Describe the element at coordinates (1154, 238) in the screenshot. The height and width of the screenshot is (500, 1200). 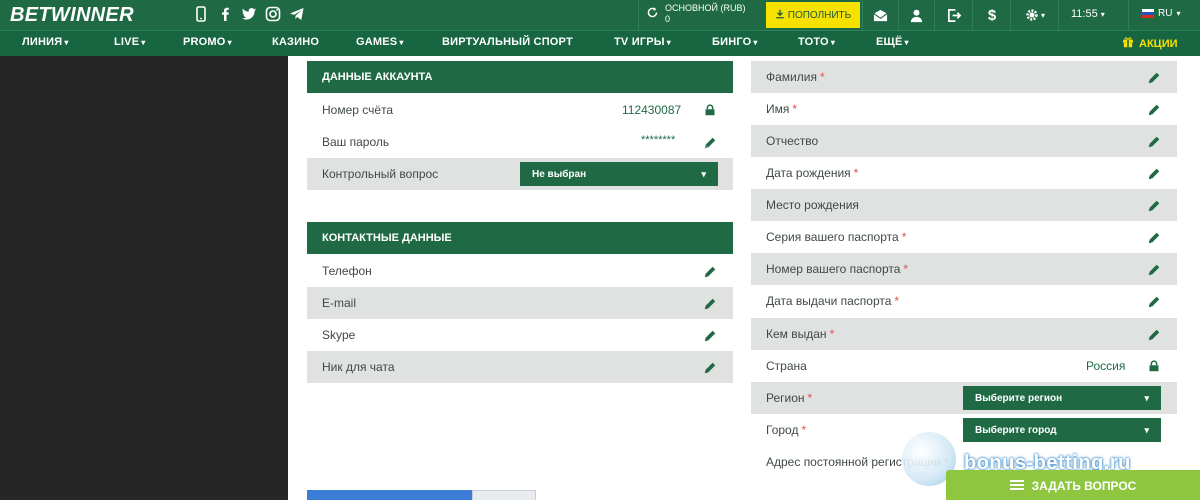
I see `edit-passport-series-icon` at that location.